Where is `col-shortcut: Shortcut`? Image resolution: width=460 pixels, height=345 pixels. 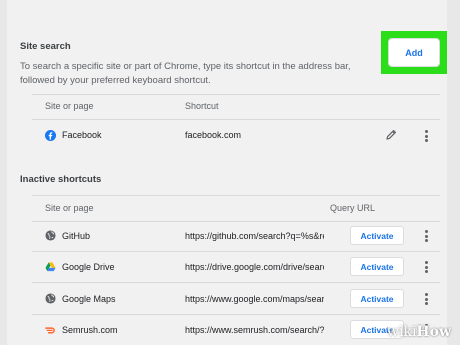
col-shortcut: Shortcut is located at coordinates (202, 106).